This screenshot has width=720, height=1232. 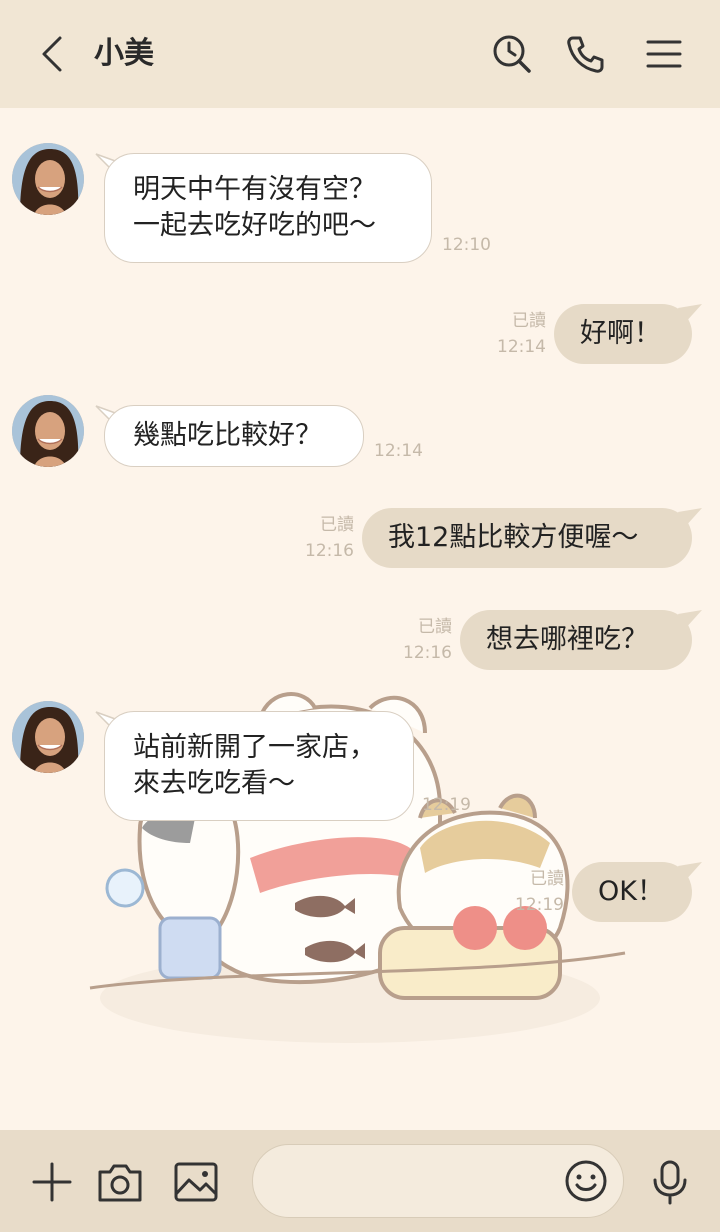 What do you see at coordinates (438, 1181) in the screenshot?
I see `message-input` at bounding box center [438, 1181].